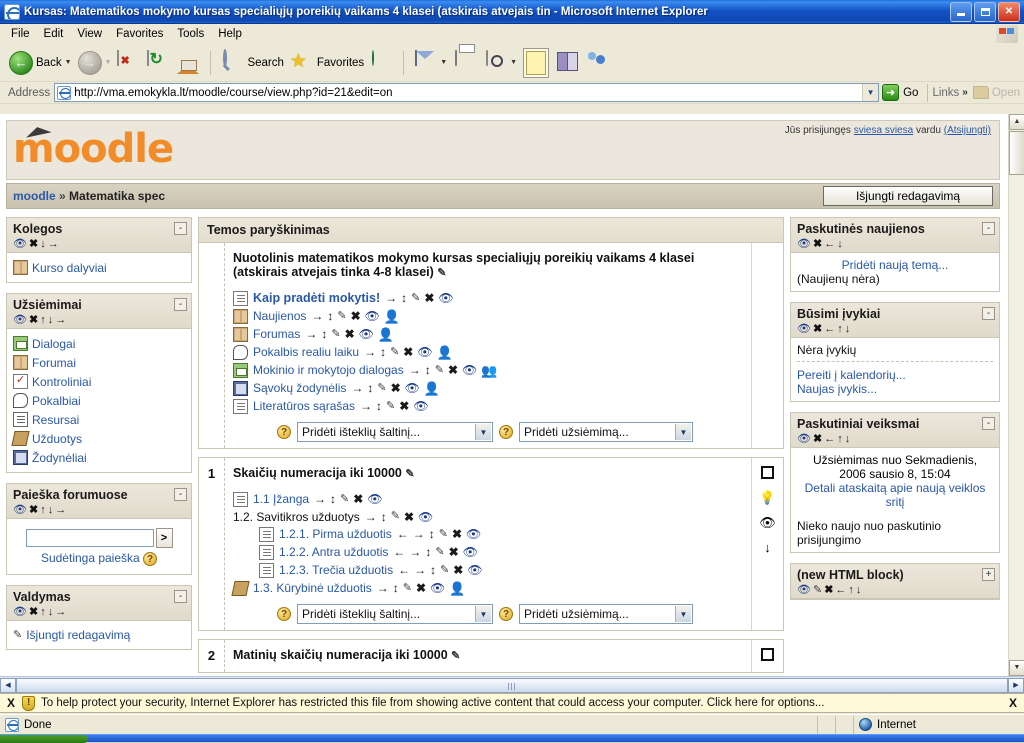  I want to click on infobar-close-right: X, so click(1013, 703).